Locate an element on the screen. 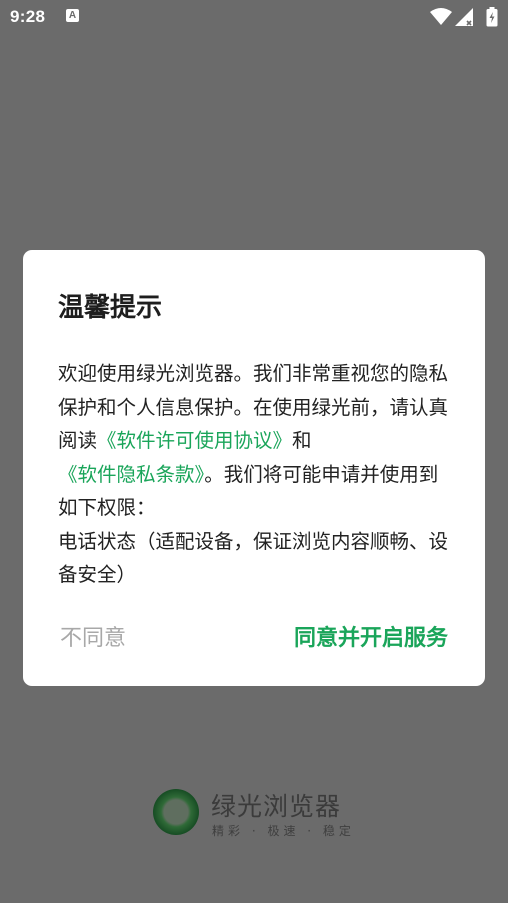 The height and width of the screenshot is (903, 508). status-time: 9:28 is located at coordinates (28, 16).